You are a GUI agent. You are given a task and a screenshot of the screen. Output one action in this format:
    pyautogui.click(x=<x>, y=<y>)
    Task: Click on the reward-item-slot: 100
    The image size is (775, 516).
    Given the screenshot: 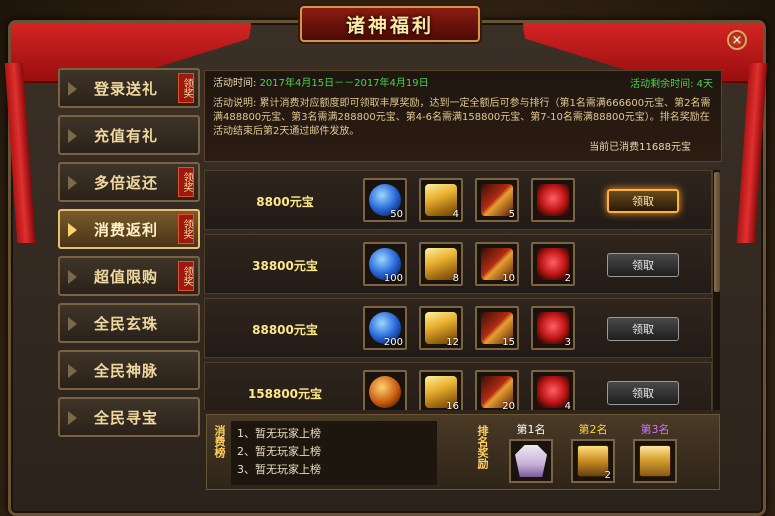 What is the action you would take?
    pyautogui.click(x=385, y=264)
    